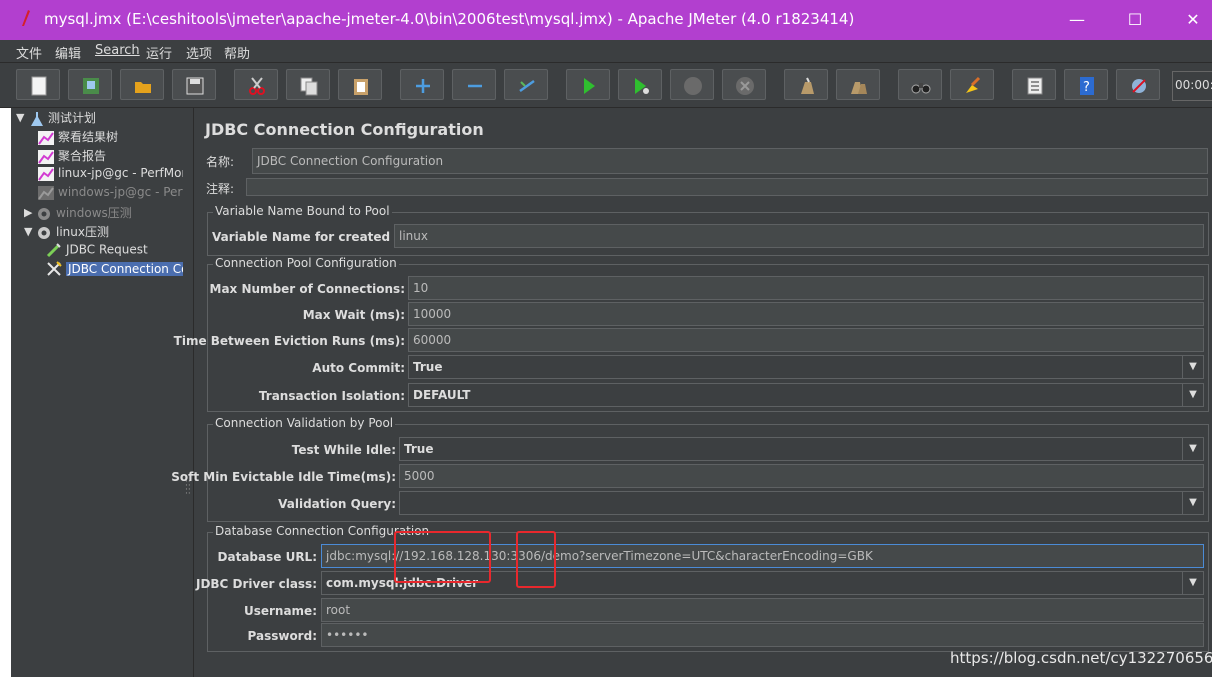  I want to click on save-button, so click(194, 84).